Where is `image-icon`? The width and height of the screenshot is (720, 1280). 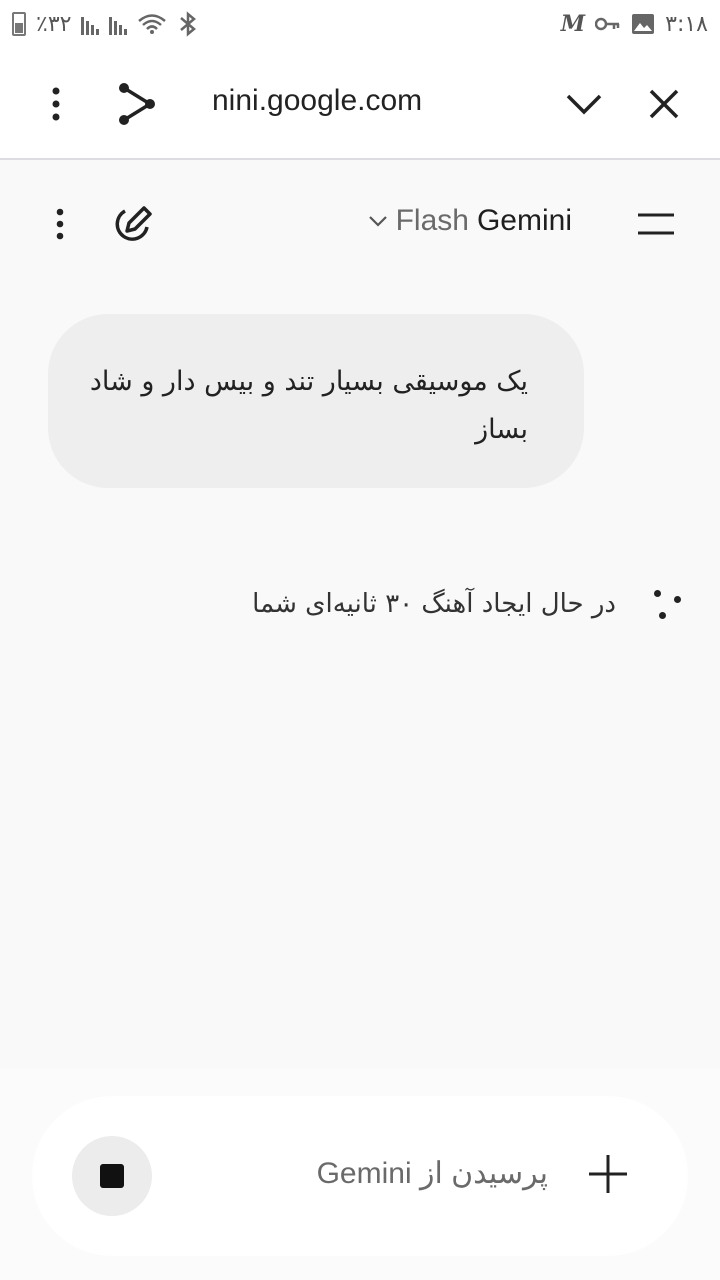
image-icon is located at coordinates (643, 24).